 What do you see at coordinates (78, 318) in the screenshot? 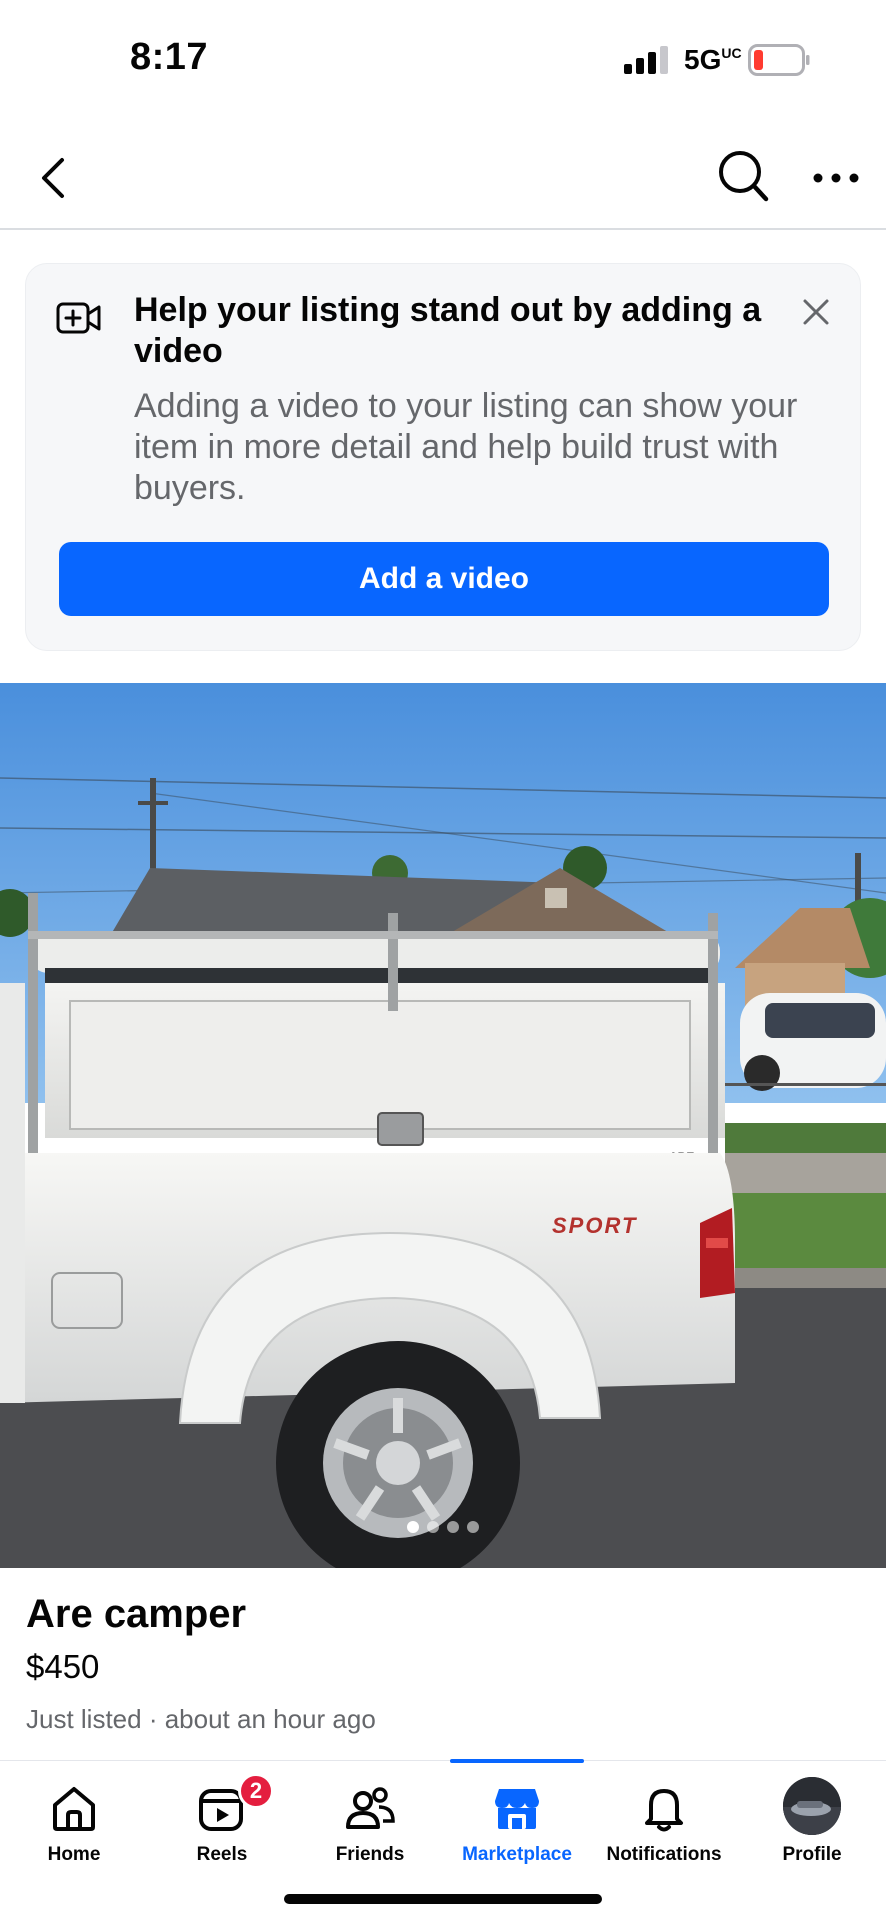
I see `video-add-icon` at bounding box center [78, 318].